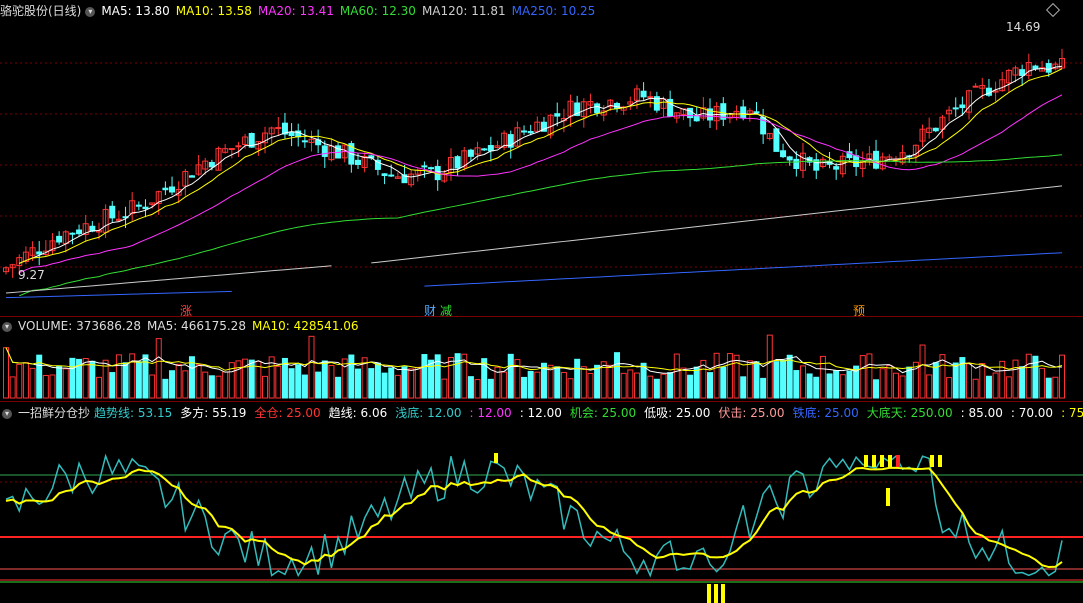 The width and height of the screenshot is (1083, 603). What do you see at coordinates (79, 326) in the screenshot?
I see `volume-label: VOLUME: 373686.28` at bounding box center [79, 326].